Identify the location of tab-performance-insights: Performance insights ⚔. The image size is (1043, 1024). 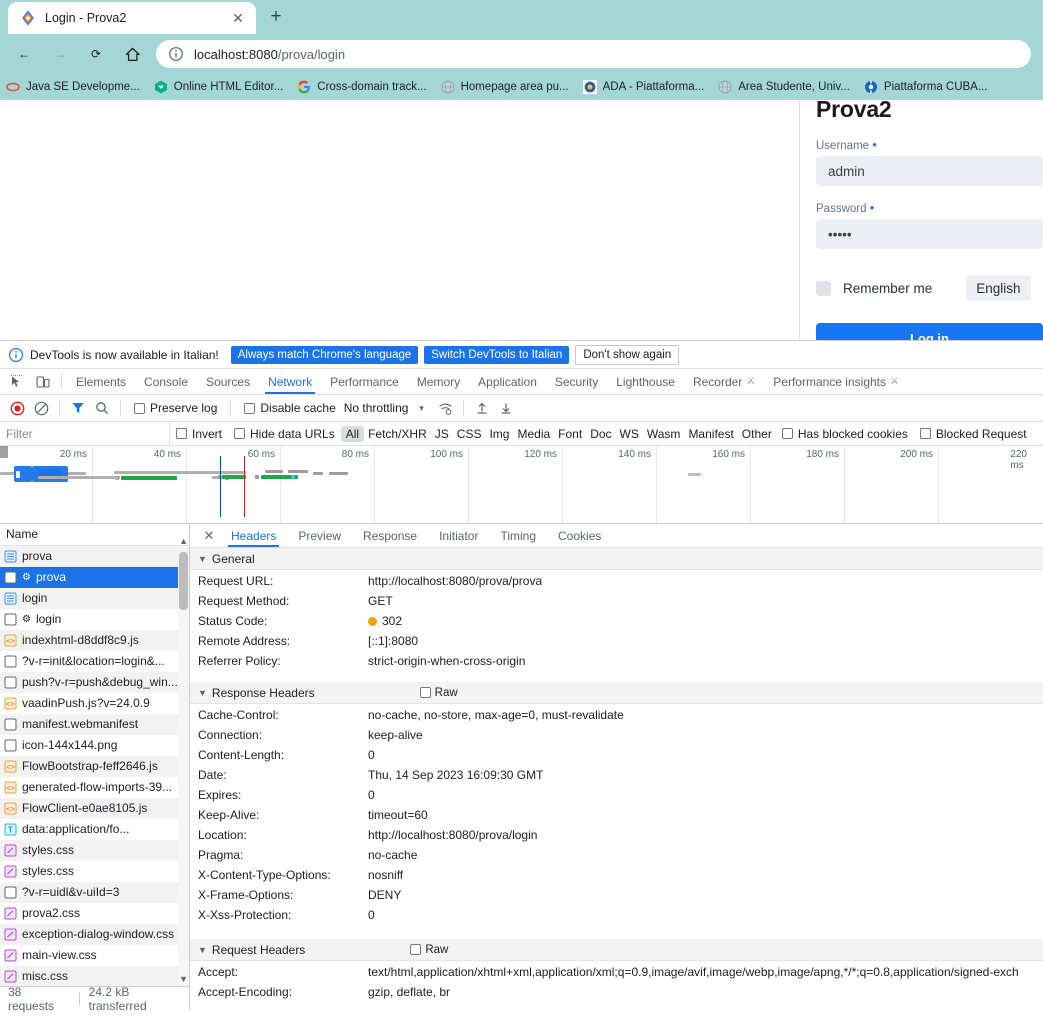
(836, 381).